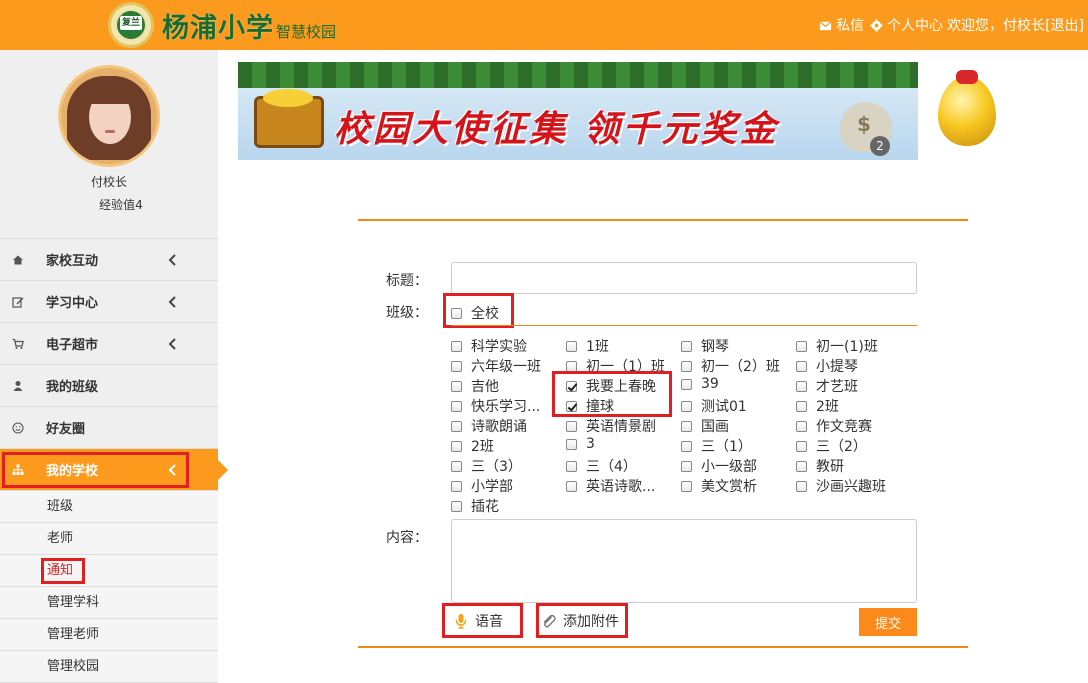  I want to click on class-checkbox: 吉他, so click(475, 386).